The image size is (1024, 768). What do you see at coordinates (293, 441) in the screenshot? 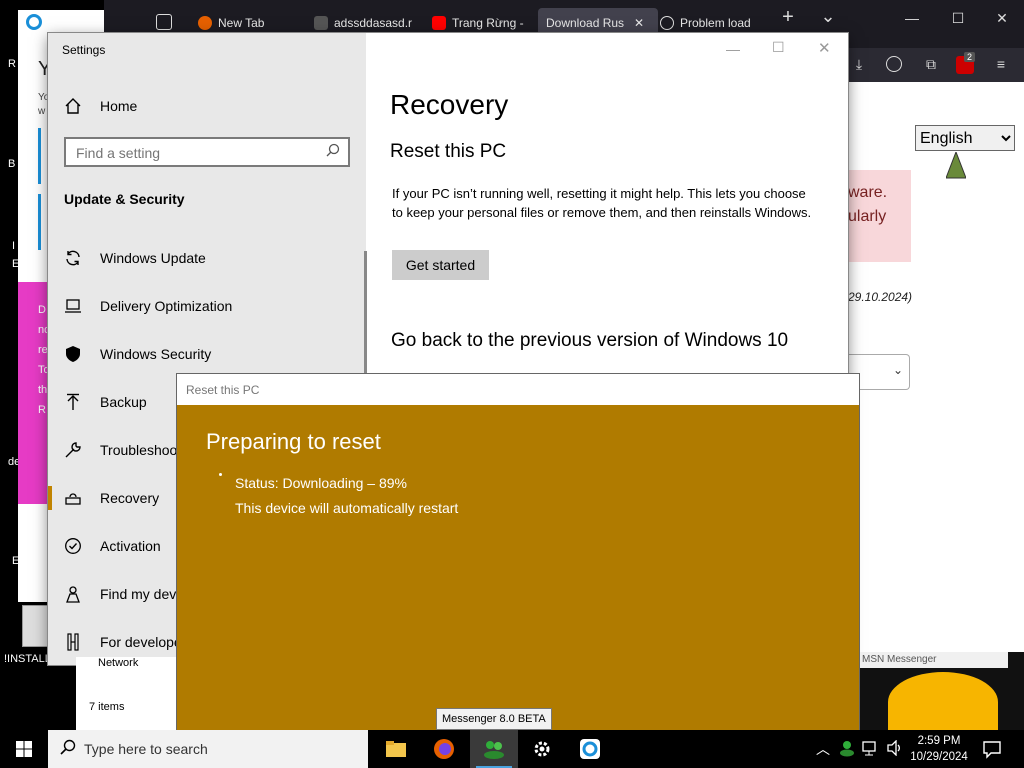
I see `dialog-heading: Preparing to reset` at bounding box center [293, 441].